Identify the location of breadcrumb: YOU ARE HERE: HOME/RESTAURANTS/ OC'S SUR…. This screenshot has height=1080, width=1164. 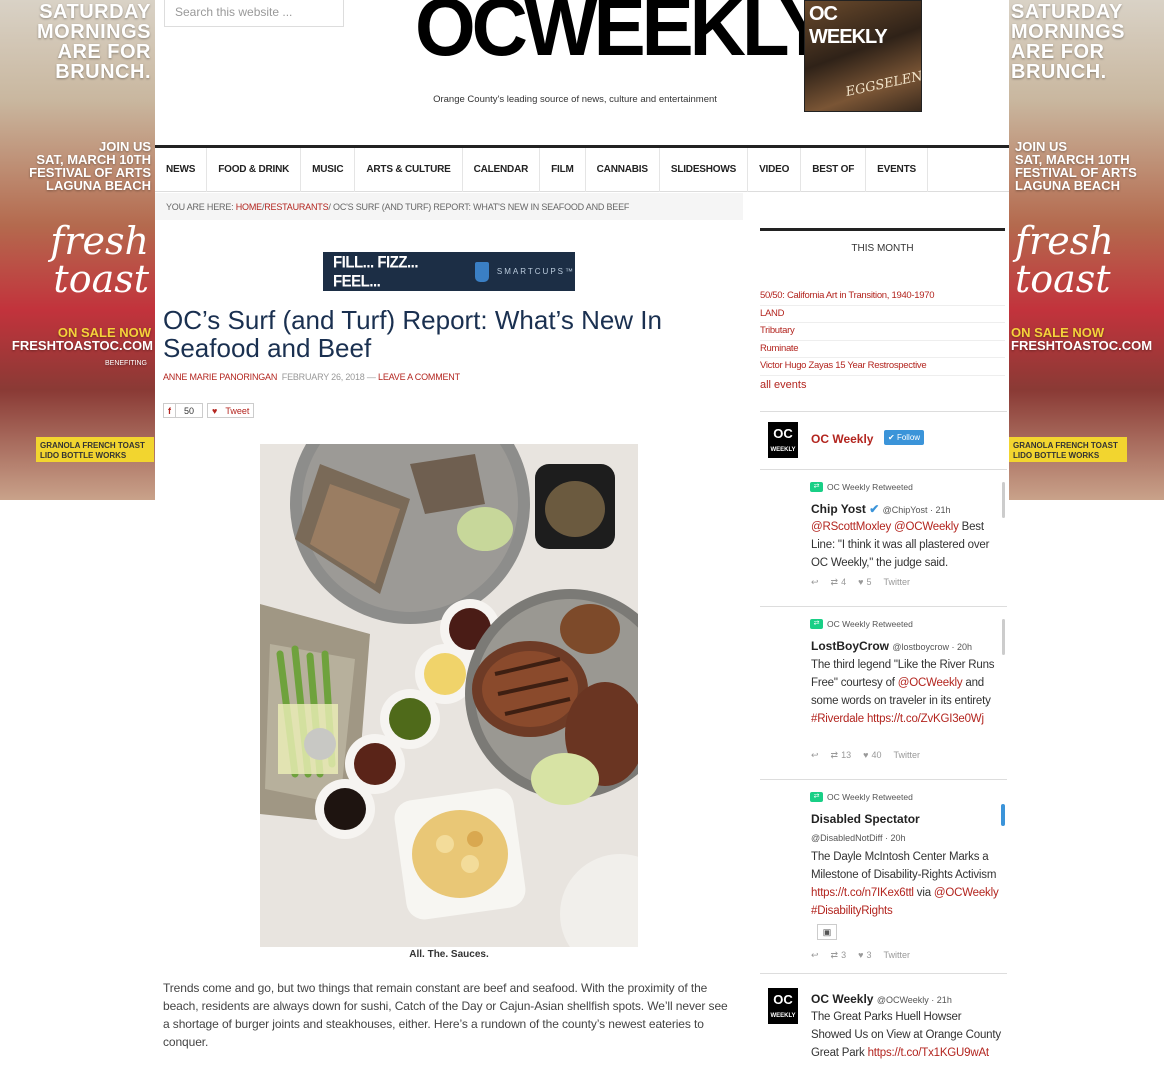
(449, 206).